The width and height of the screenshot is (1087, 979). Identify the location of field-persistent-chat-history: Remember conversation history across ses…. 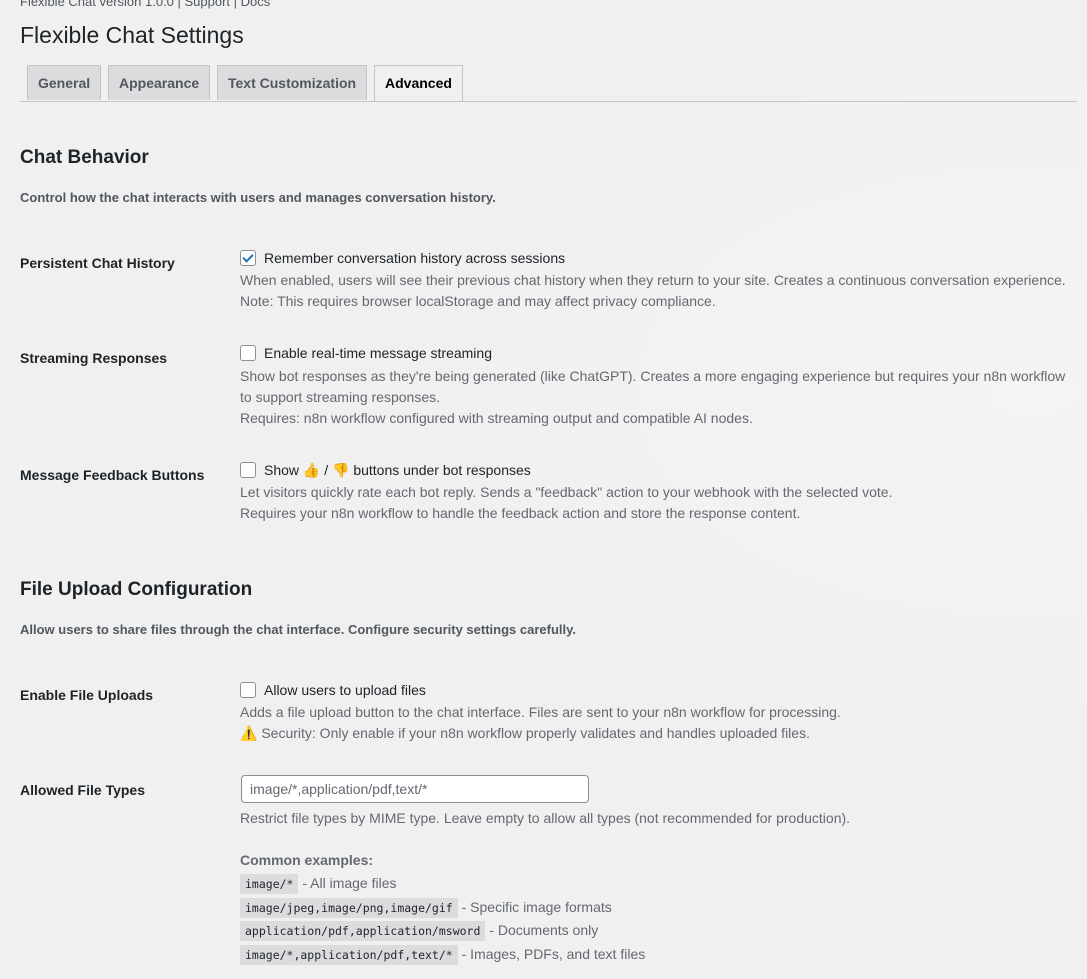
(657, 280).